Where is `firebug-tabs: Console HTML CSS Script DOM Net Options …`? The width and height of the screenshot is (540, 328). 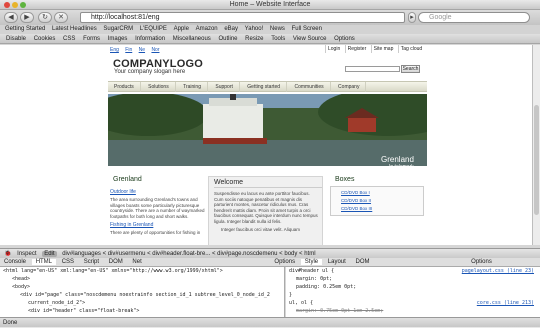 firebug-tabs: Console HTML CSS Script DOM Net Options … is located at coordinates (270, 262).